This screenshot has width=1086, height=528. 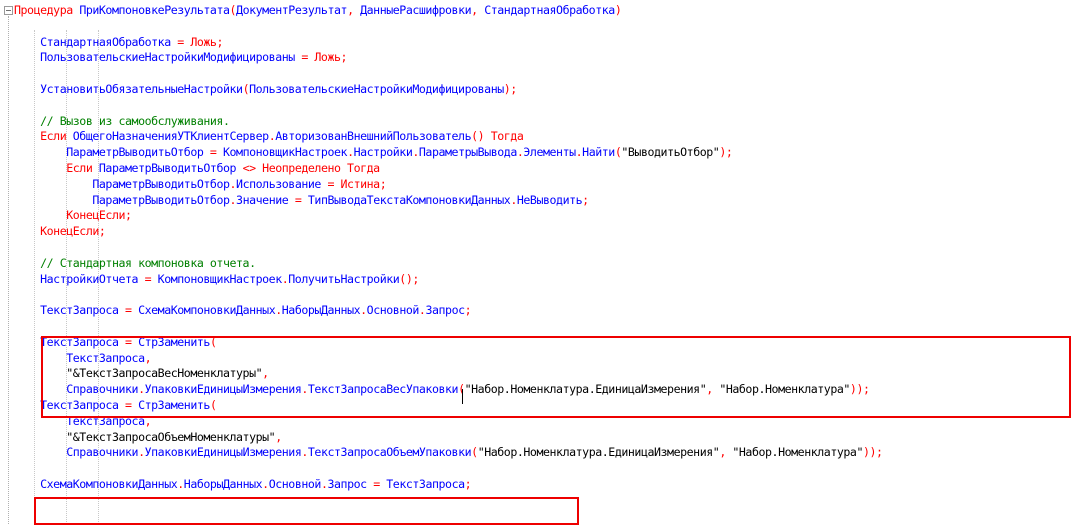 I want to click on code-token: Значение, so click(x=262, y=199).